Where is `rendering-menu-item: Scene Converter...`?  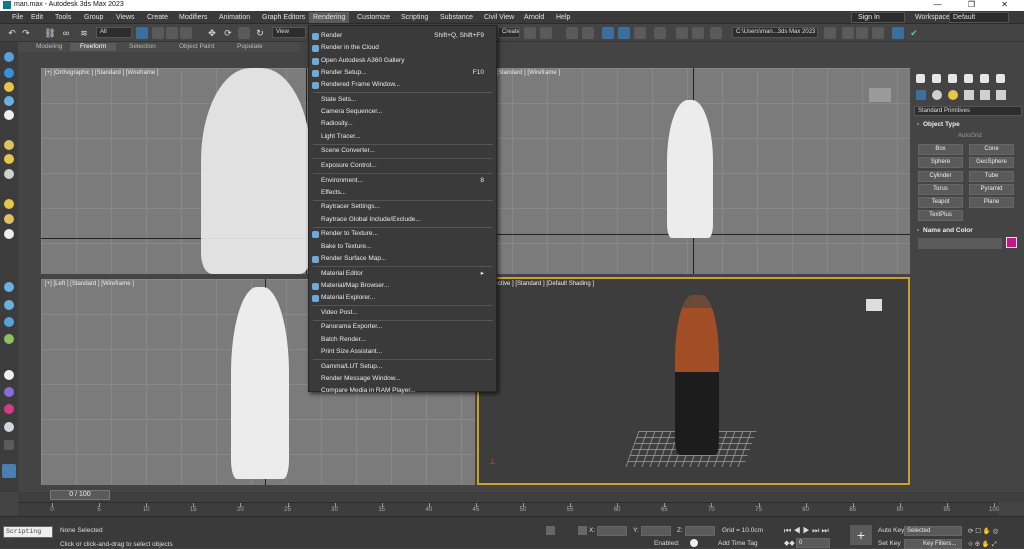
rendering-menu-item: Scene Converter... is located at coordinates (402, 151).